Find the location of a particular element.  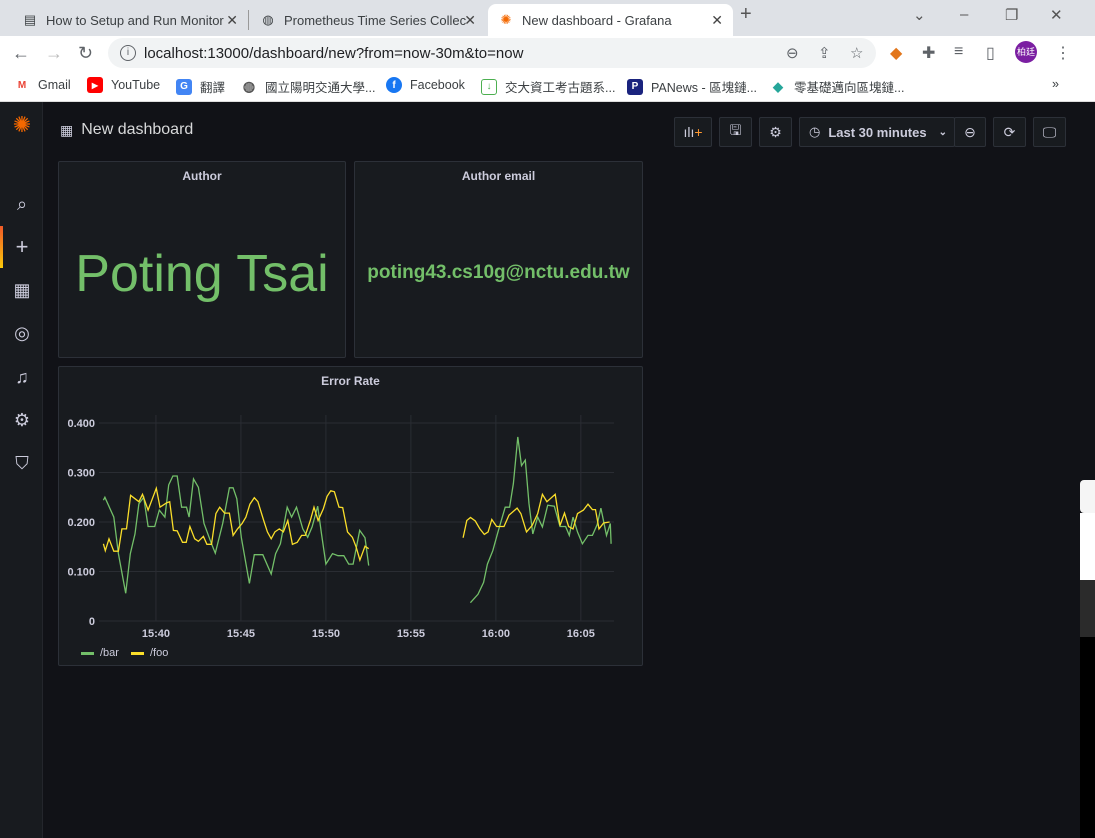

stat-value: Poting Tsai is located at coordinates (202, 274).